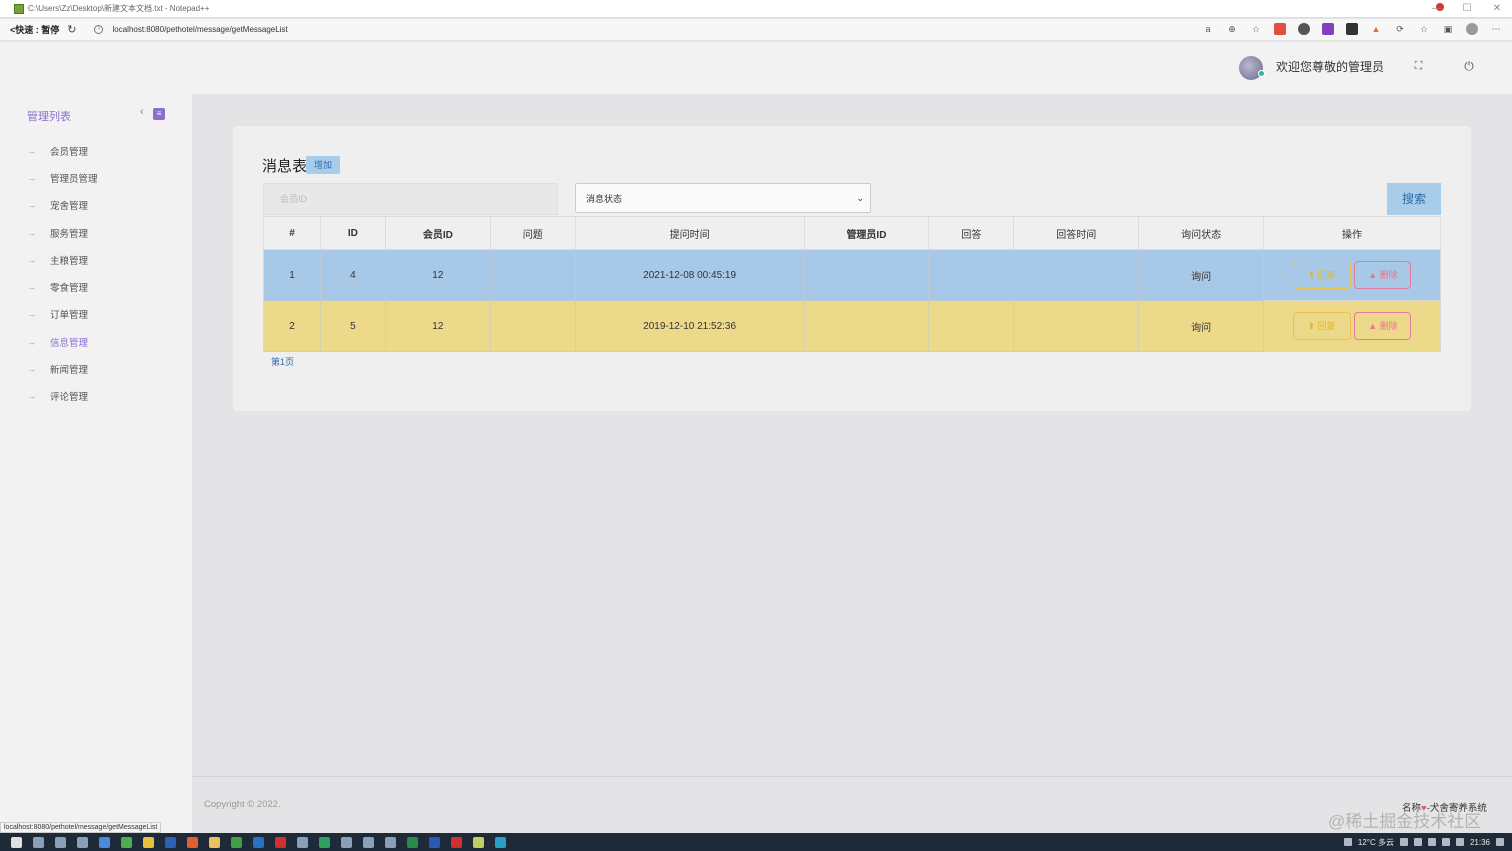 The height and width of the screenshot is (851, 1512). What do you see at coordinates (532, 275) in the screenshot?
I see `cell-question` at bounding box center [532, 275].